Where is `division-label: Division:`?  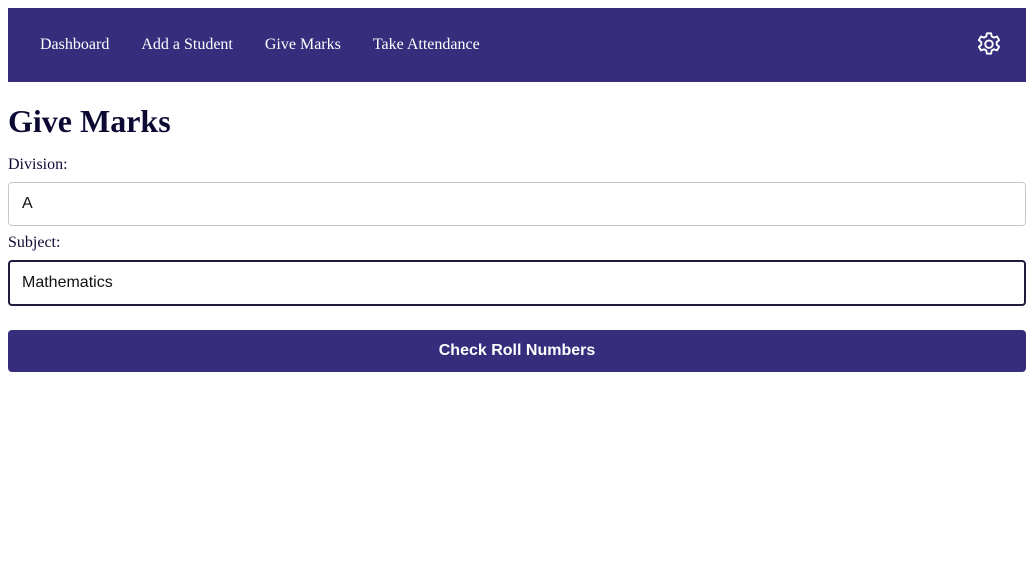 division-label: Division: is located at coordinates (38, 164).